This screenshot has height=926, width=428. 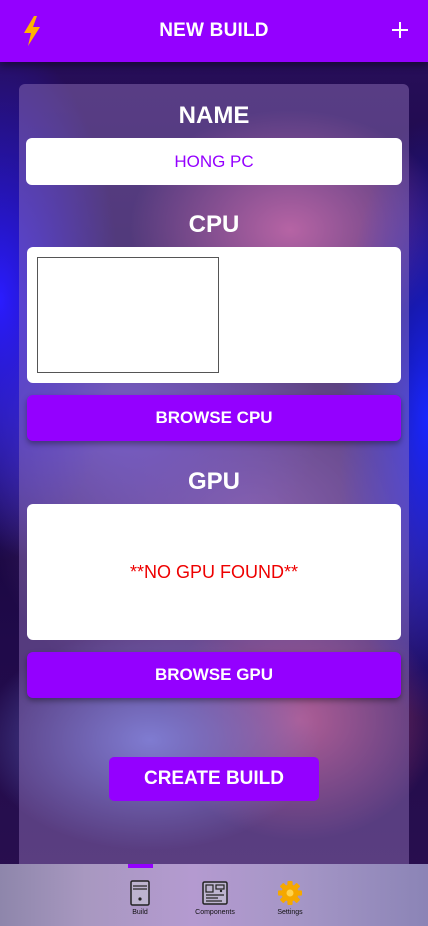 I want to click on lightning-bolt-icon, so click(x=32, y=31).